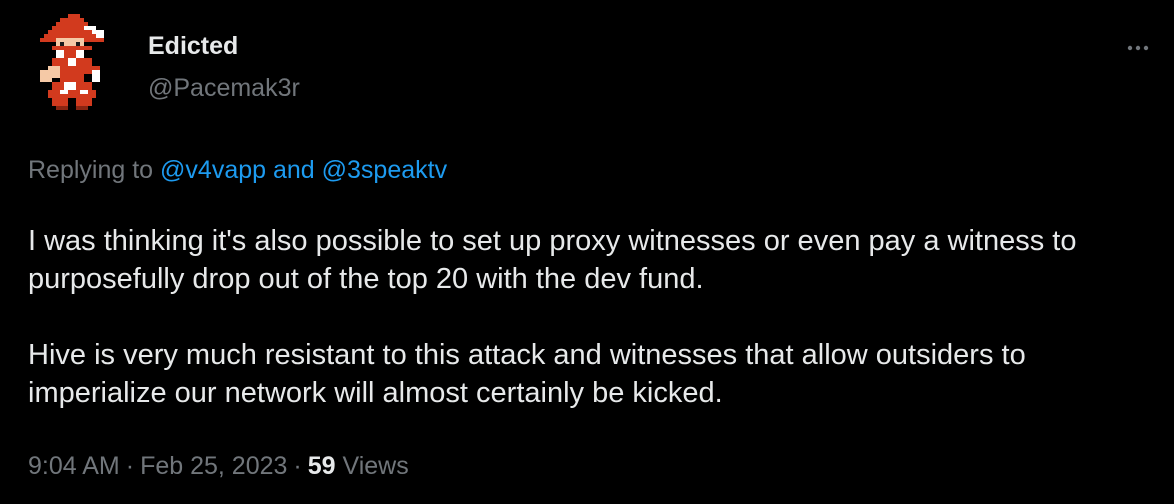 The width and height of the screenshot is (1174, 504). What do you see at coordinates (321, 466) in the screenshot?
I see `views-count: 59` at bounding box center [321, 466].